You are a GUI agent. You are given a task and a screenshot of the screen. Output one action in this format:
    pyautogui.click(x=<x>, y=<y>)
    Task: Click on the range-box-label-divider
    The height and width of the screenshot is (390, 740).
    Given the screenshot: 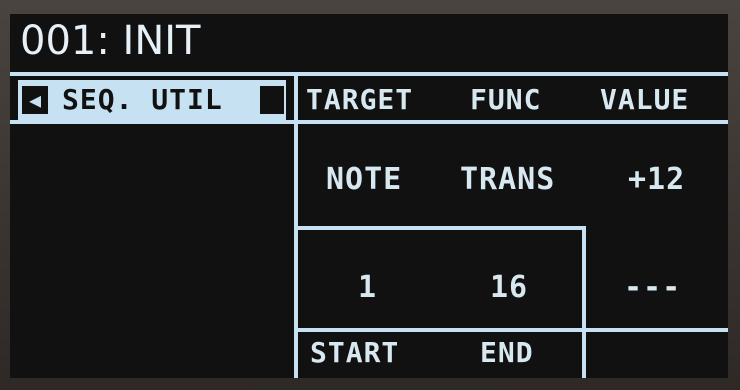 What is the action you would take?
    pyautogui.click(x=511, y=330)
    